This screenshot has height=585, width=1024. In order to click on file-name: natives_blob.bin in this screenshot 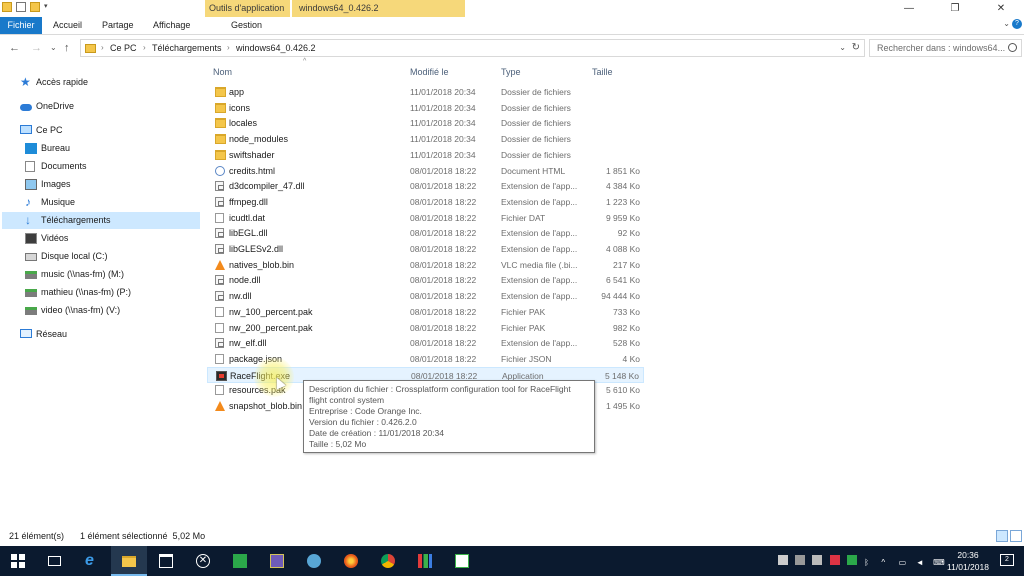, I will do `click(262, 264)`.